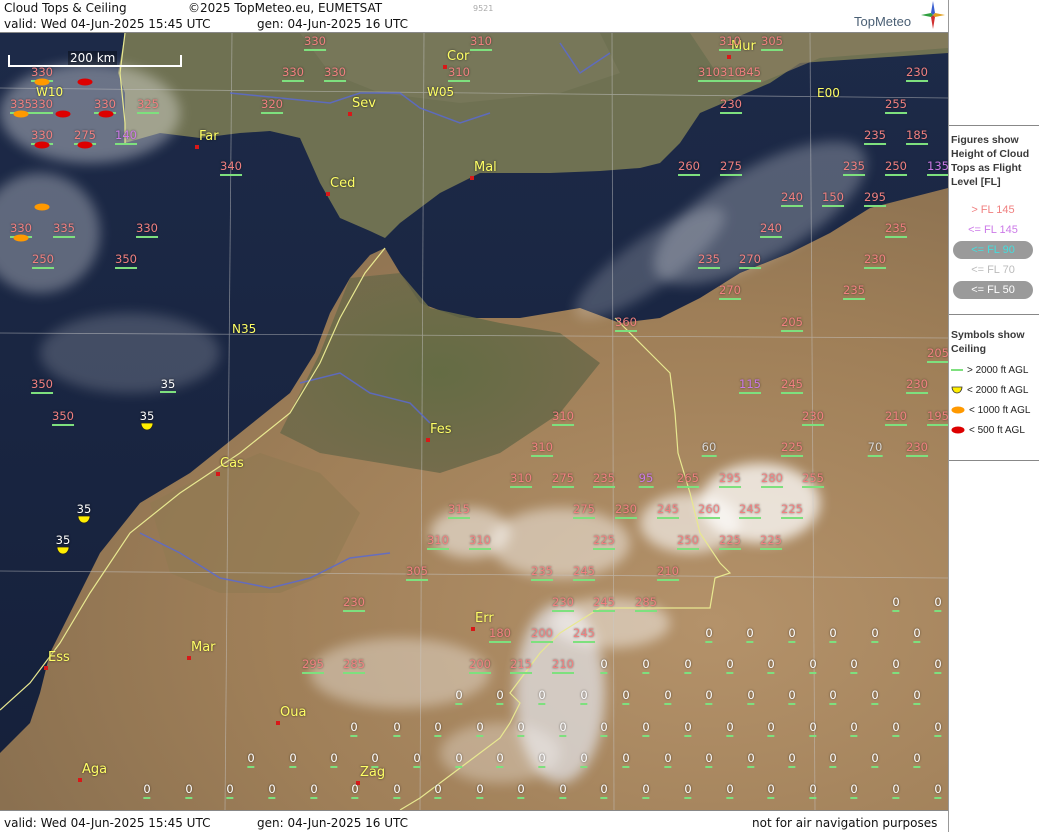 The width and height of the screenshot is (1039, 832). Describe the element at coordinates (480, 666) in the screenshot. I see `cloud-top-label: 200` at that location.